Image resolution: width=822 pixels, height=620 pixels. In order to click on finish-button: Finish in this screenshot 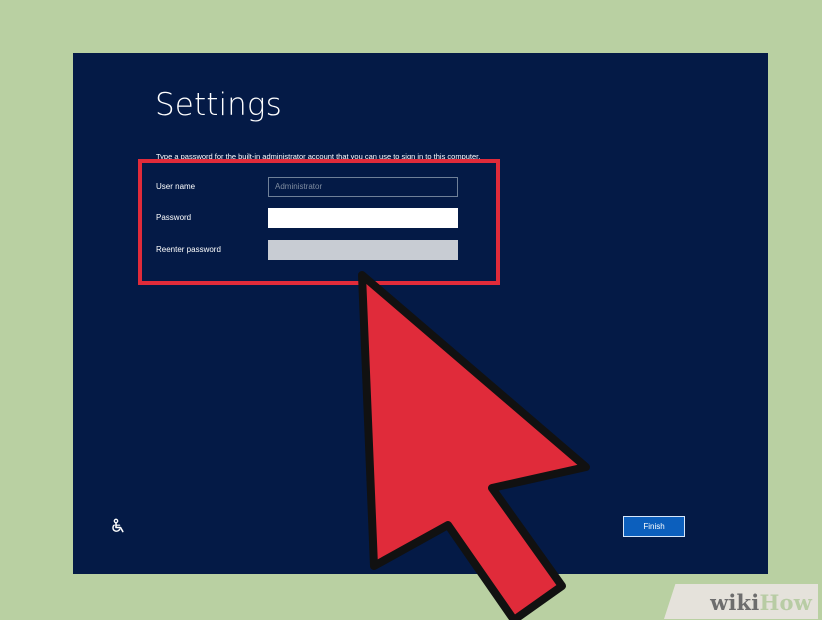, I will do `click(654, 526)`.